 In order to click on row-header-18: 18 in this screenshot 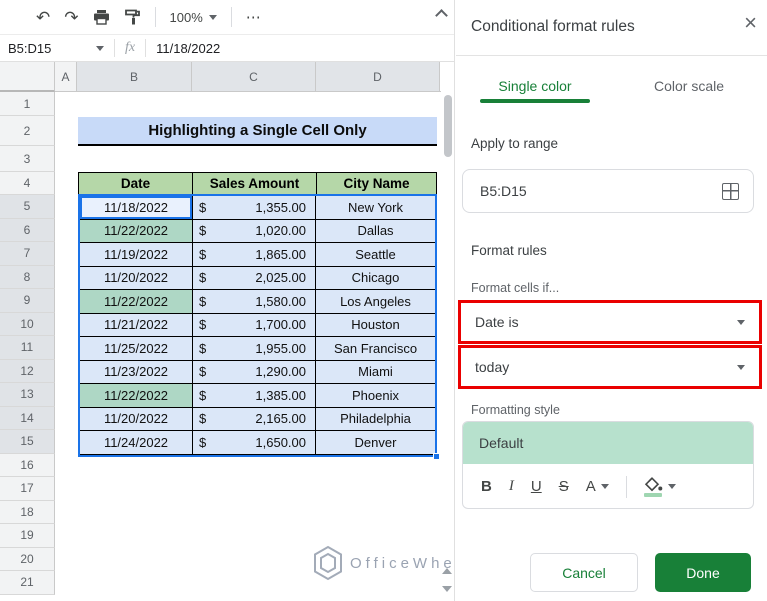, I will do `click(27, 512)`.